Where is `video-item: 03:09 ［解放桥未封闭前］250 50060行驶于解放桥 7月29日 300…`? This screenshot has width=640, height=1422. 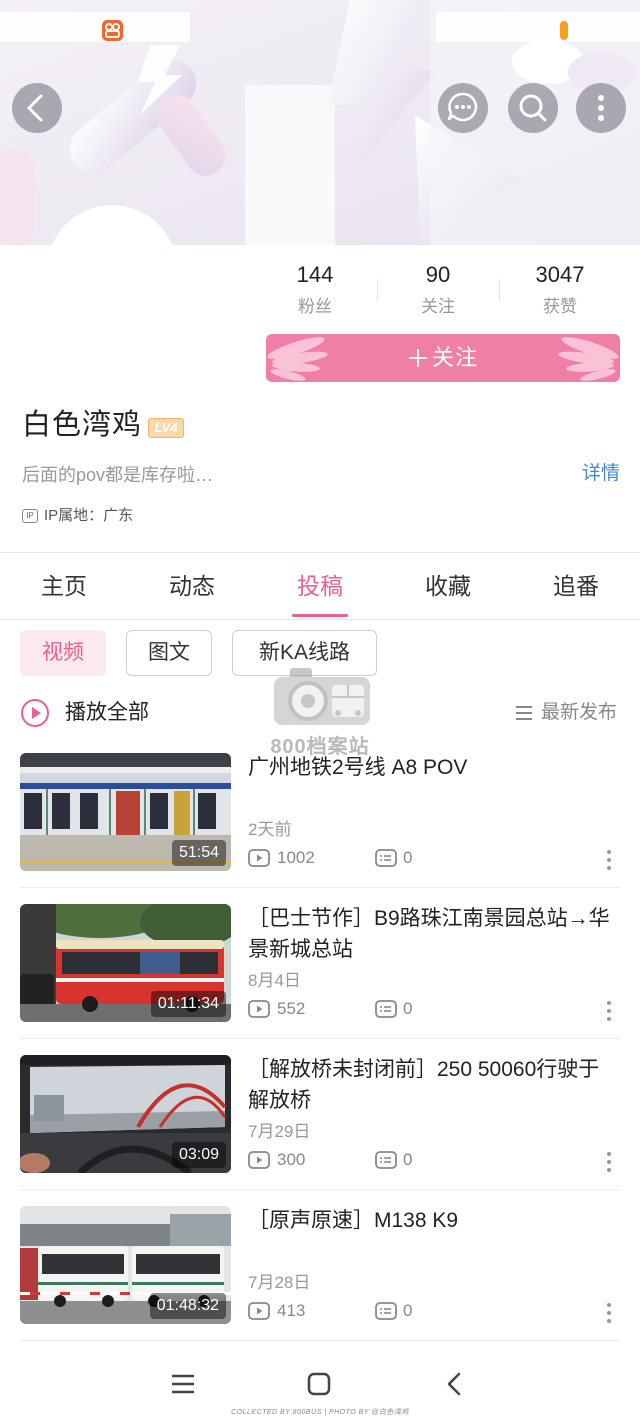 video-item: 03:09 ［解放桥未封闭前］250 50060行驶于解放桥 7月29日 300… is located at coordinates (320, 1130).